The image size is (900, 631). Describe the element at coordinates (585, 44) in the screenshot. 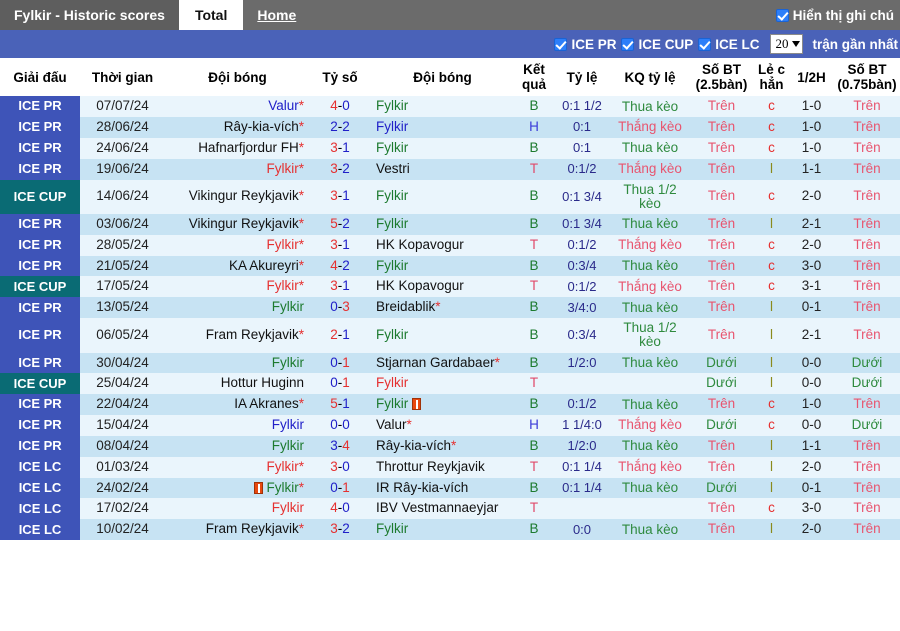

I see `filter-ice-pr: ICE PR` at that location.